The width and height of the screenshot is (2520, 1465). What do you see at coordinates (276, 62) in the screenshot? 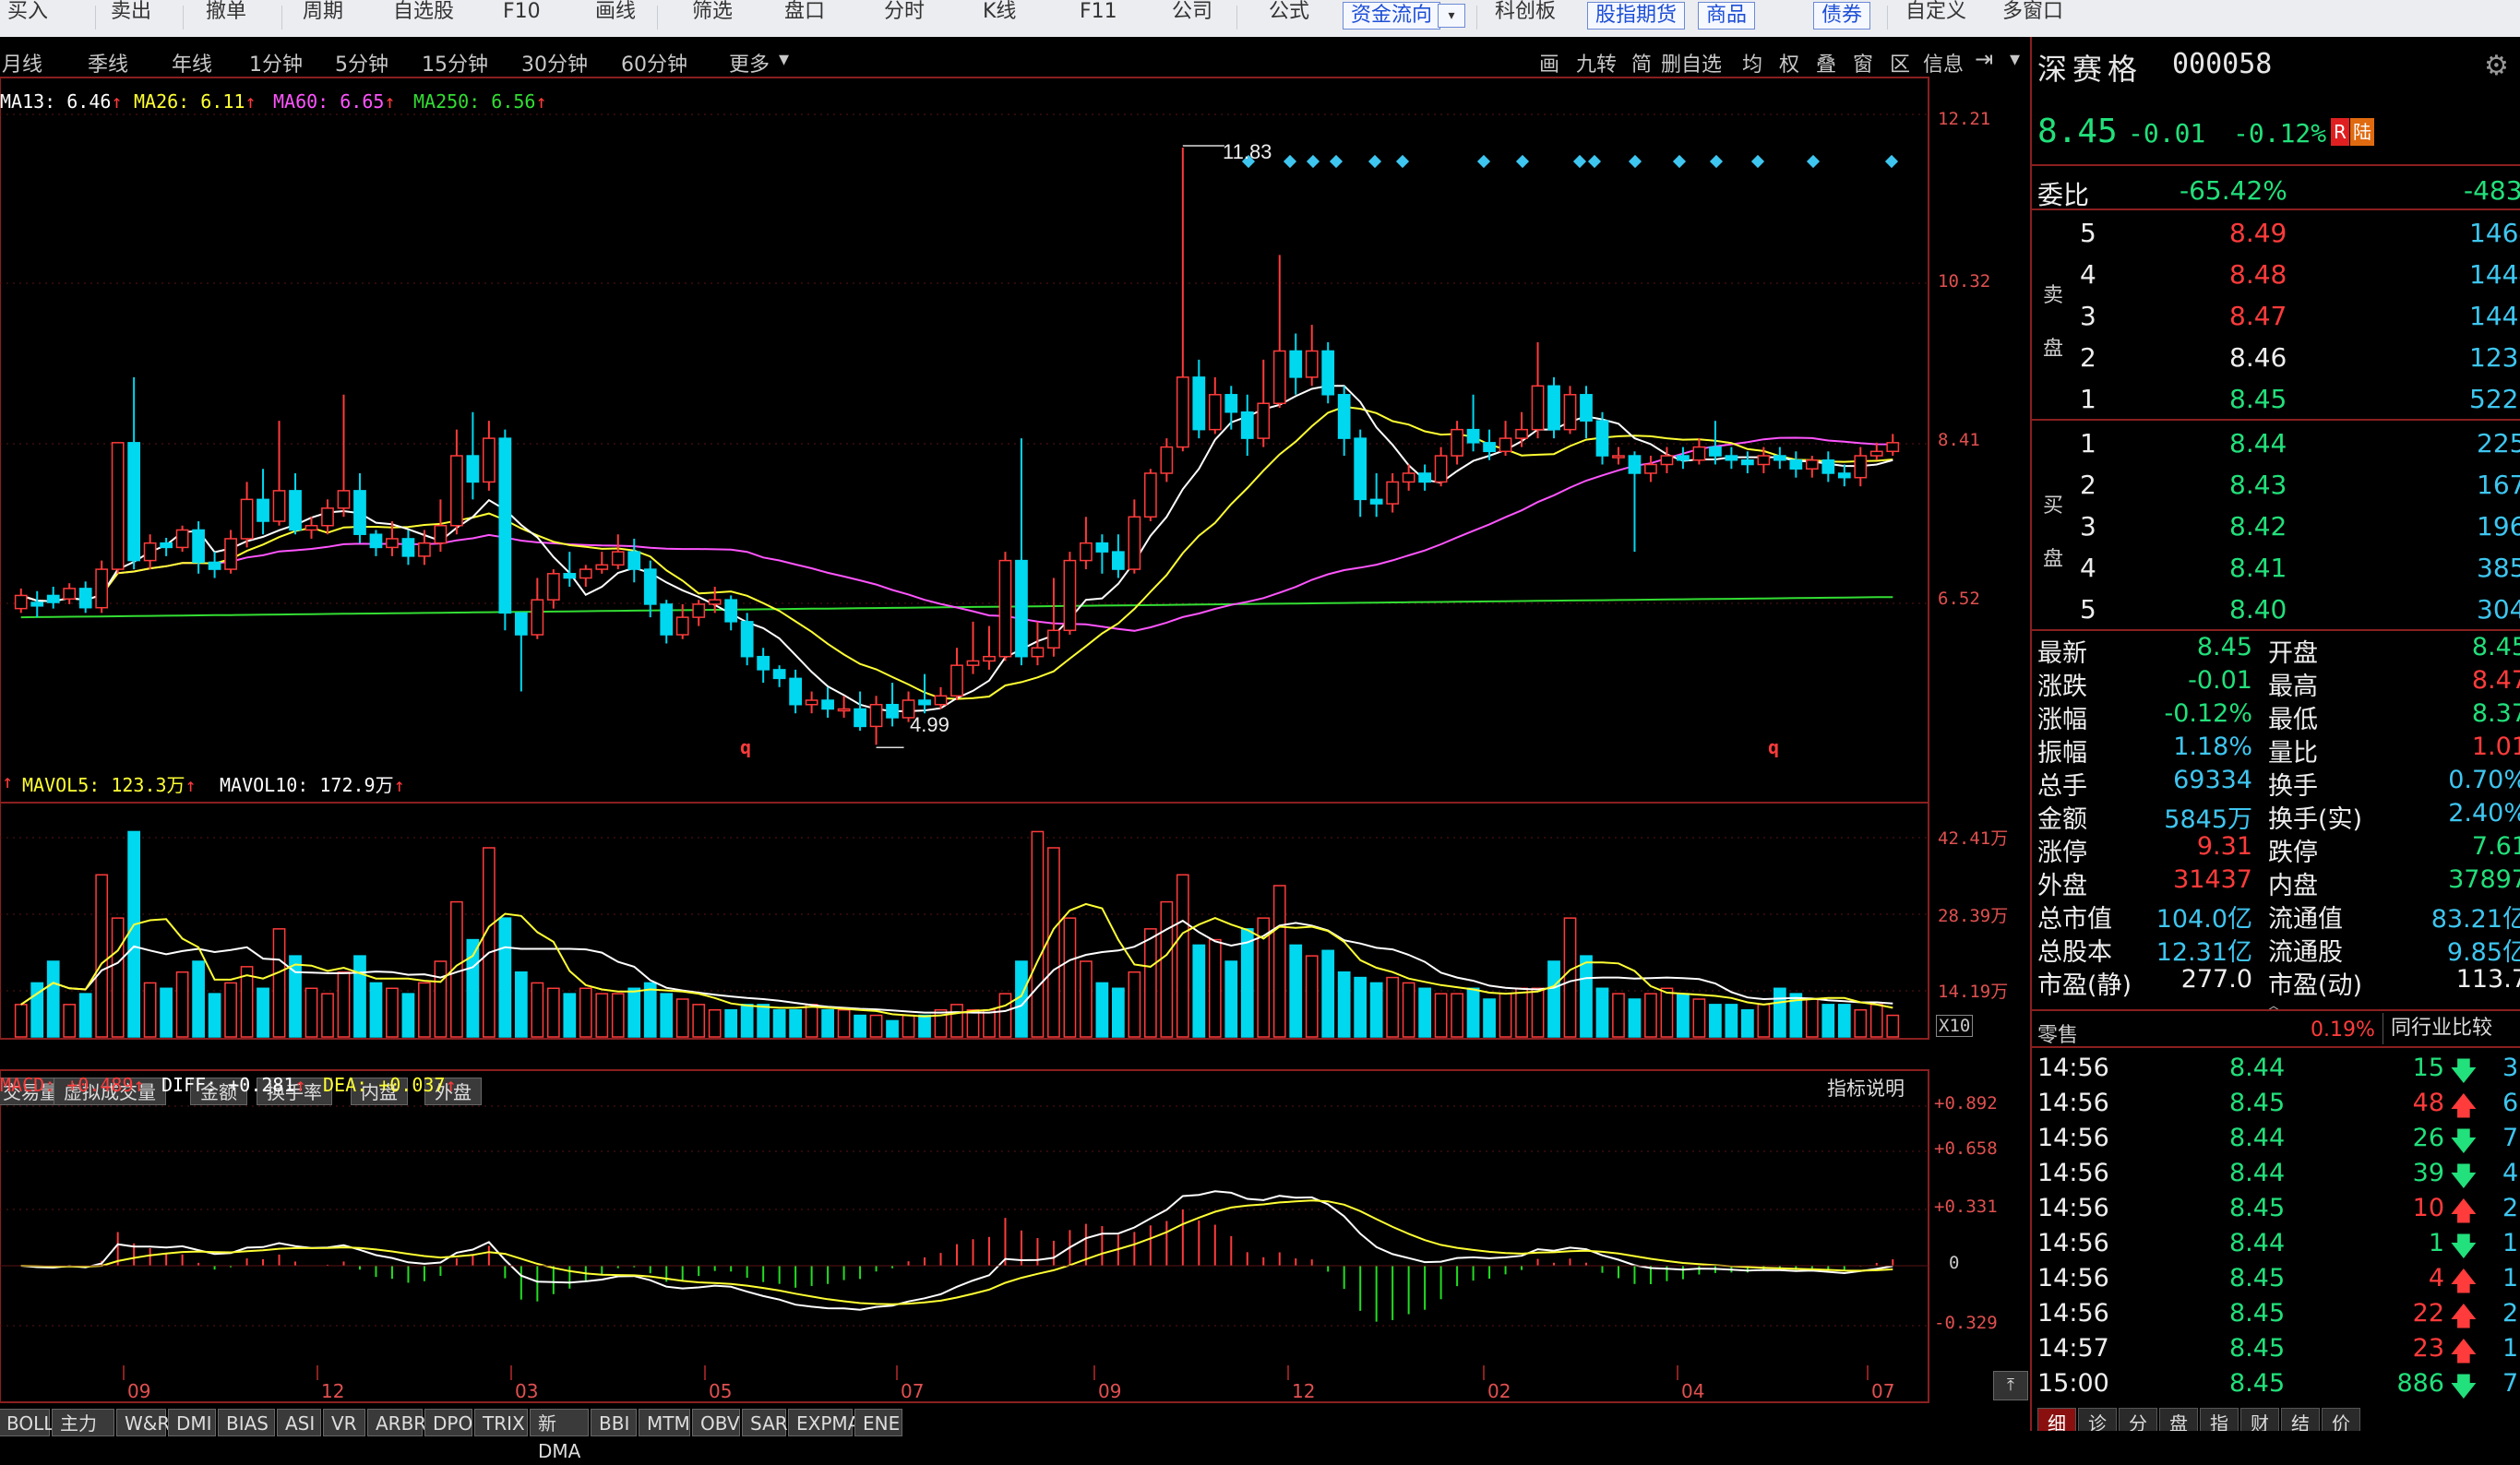
I see `period-tab-3: 1分钟` at bounding box center [276, 62].